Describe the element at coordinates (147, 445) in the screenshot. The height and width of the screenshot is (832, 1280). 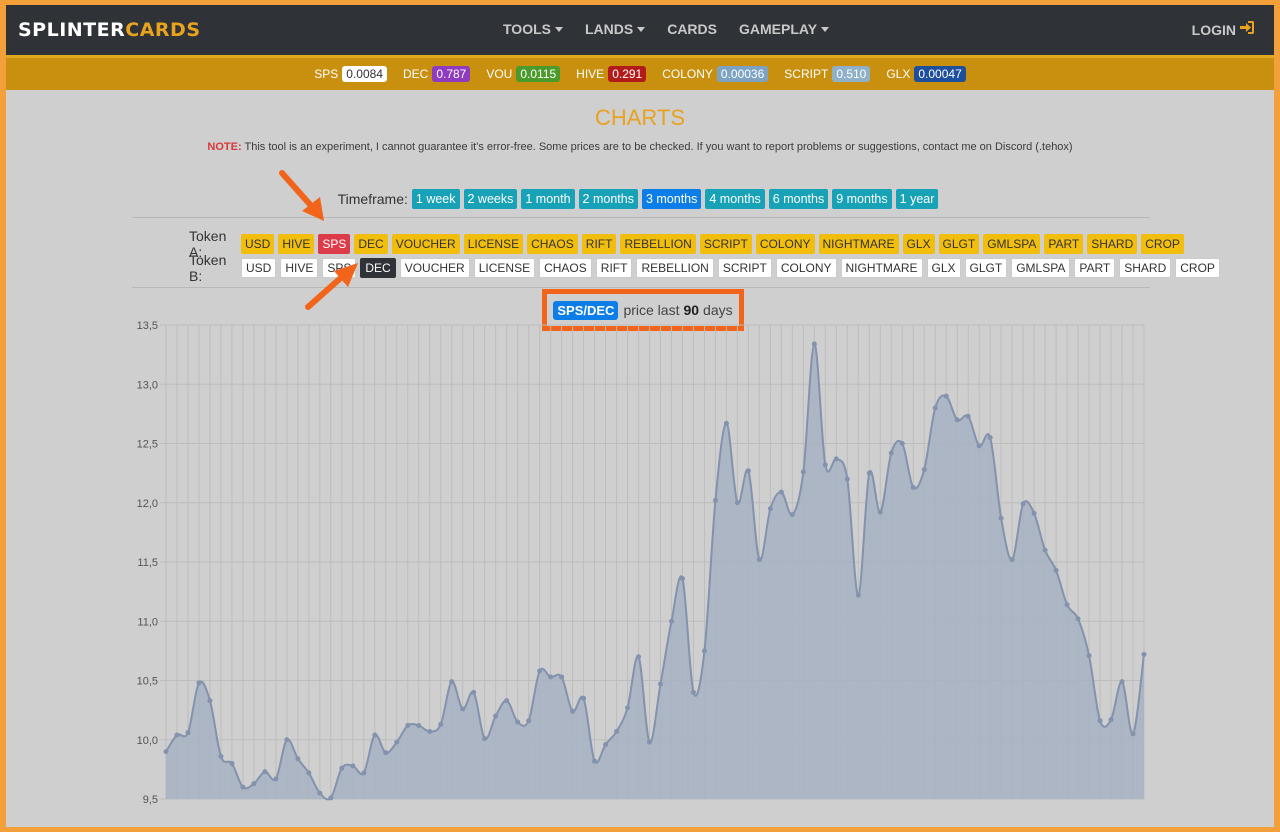
I see `y-tick-label: 12,5` at that location.